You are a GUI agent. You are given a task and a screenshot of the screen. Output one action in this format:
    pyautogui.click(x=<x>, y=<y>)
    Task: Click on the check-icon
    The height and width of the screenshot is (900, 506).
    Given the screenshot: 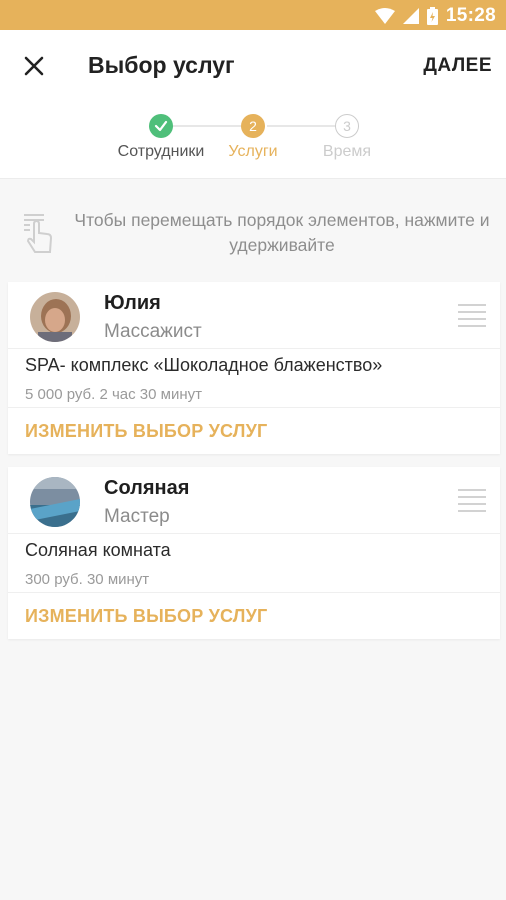 What is the action you would take?
    pyautogui.click(x=161, y=126)
    